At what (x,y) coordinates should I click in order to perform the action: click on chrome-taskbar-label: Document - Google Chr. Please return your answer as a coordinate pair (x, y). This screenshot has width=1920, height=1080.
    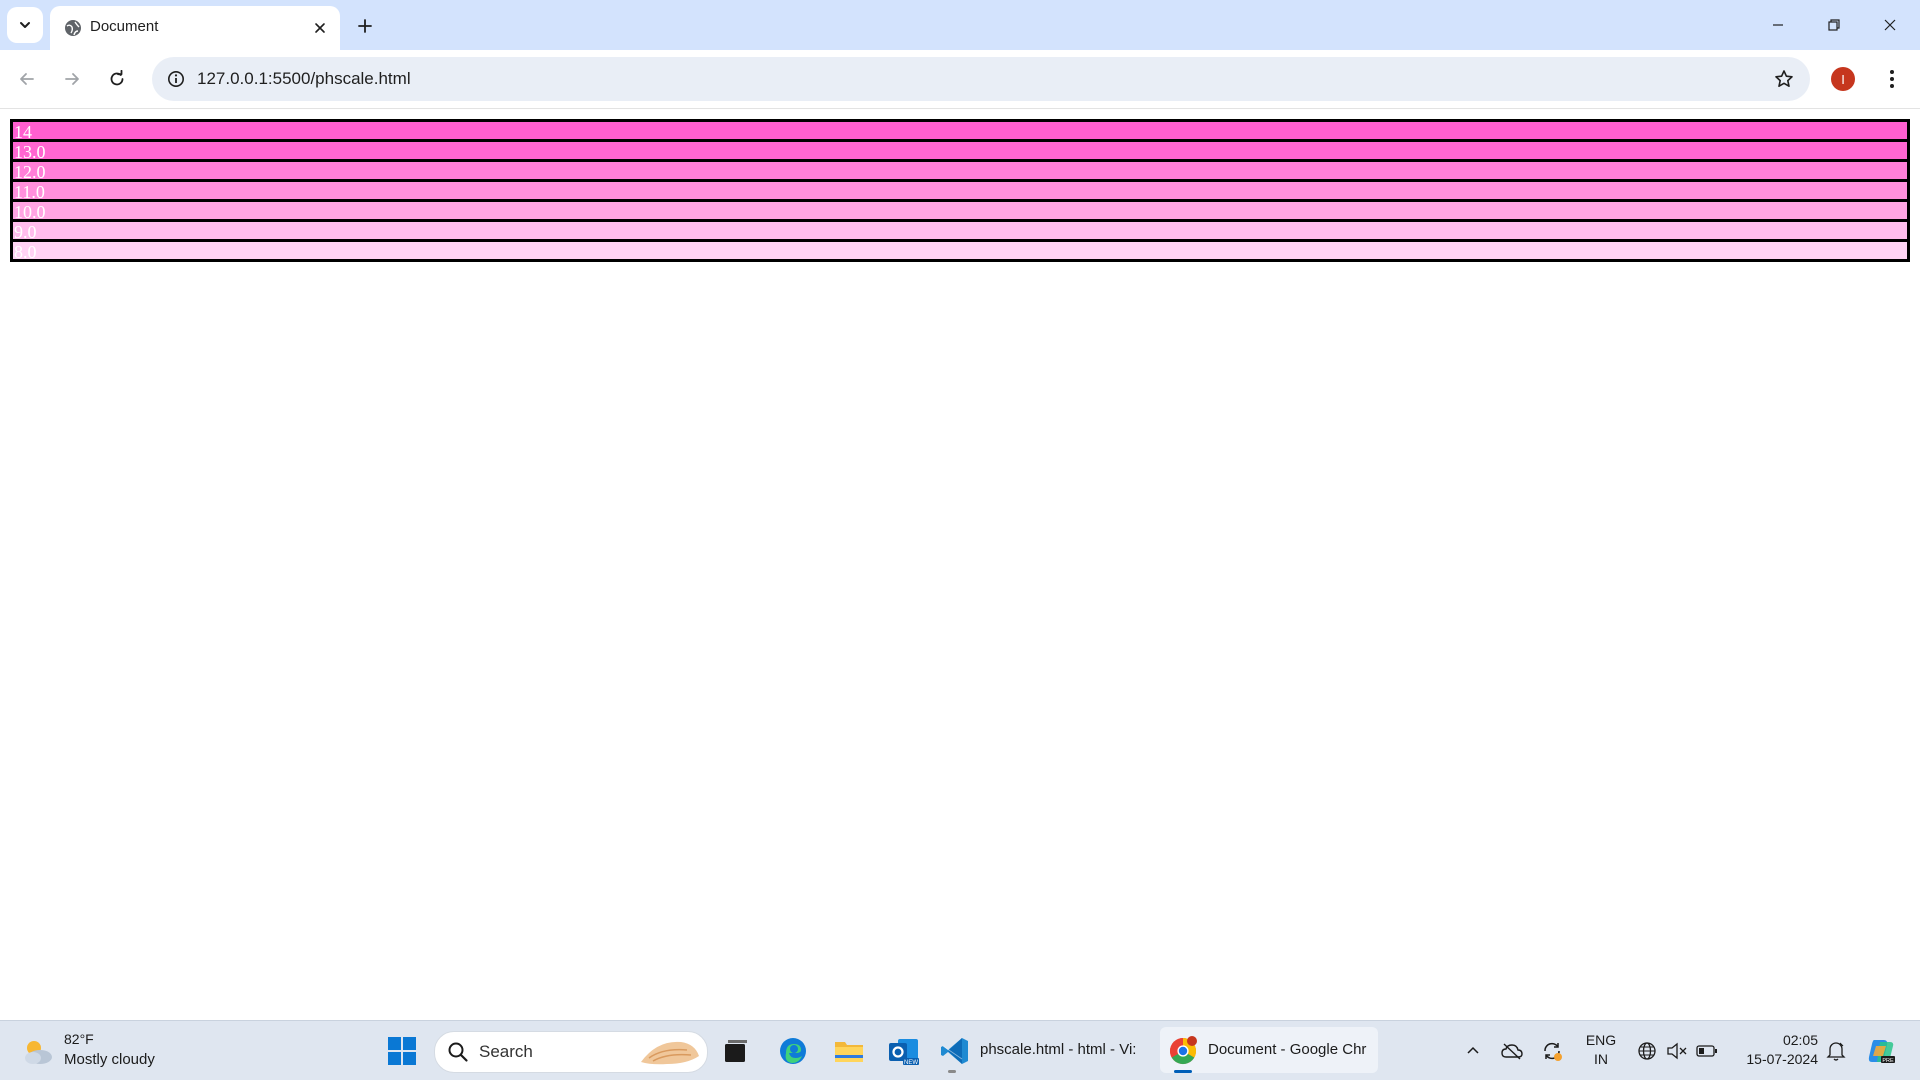
    Looking at the image, I should click on (1287, 1049).